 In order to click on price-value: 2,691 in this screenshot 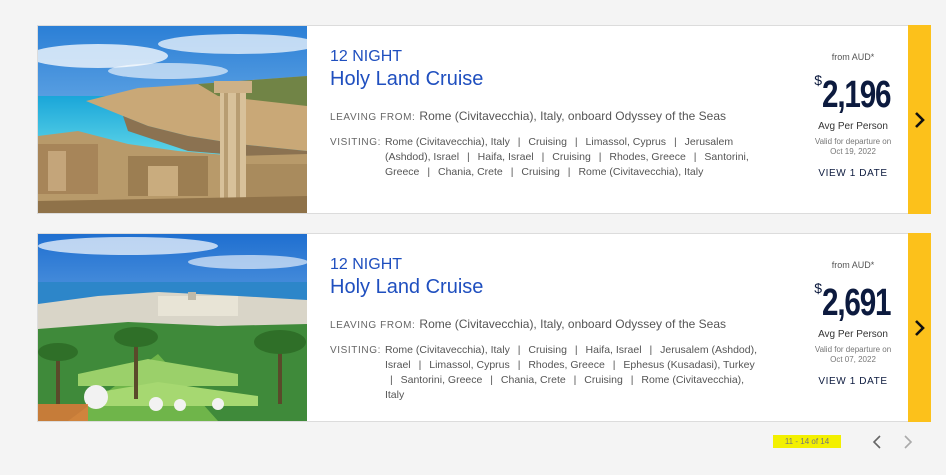, I will do `click(856, 303)`.